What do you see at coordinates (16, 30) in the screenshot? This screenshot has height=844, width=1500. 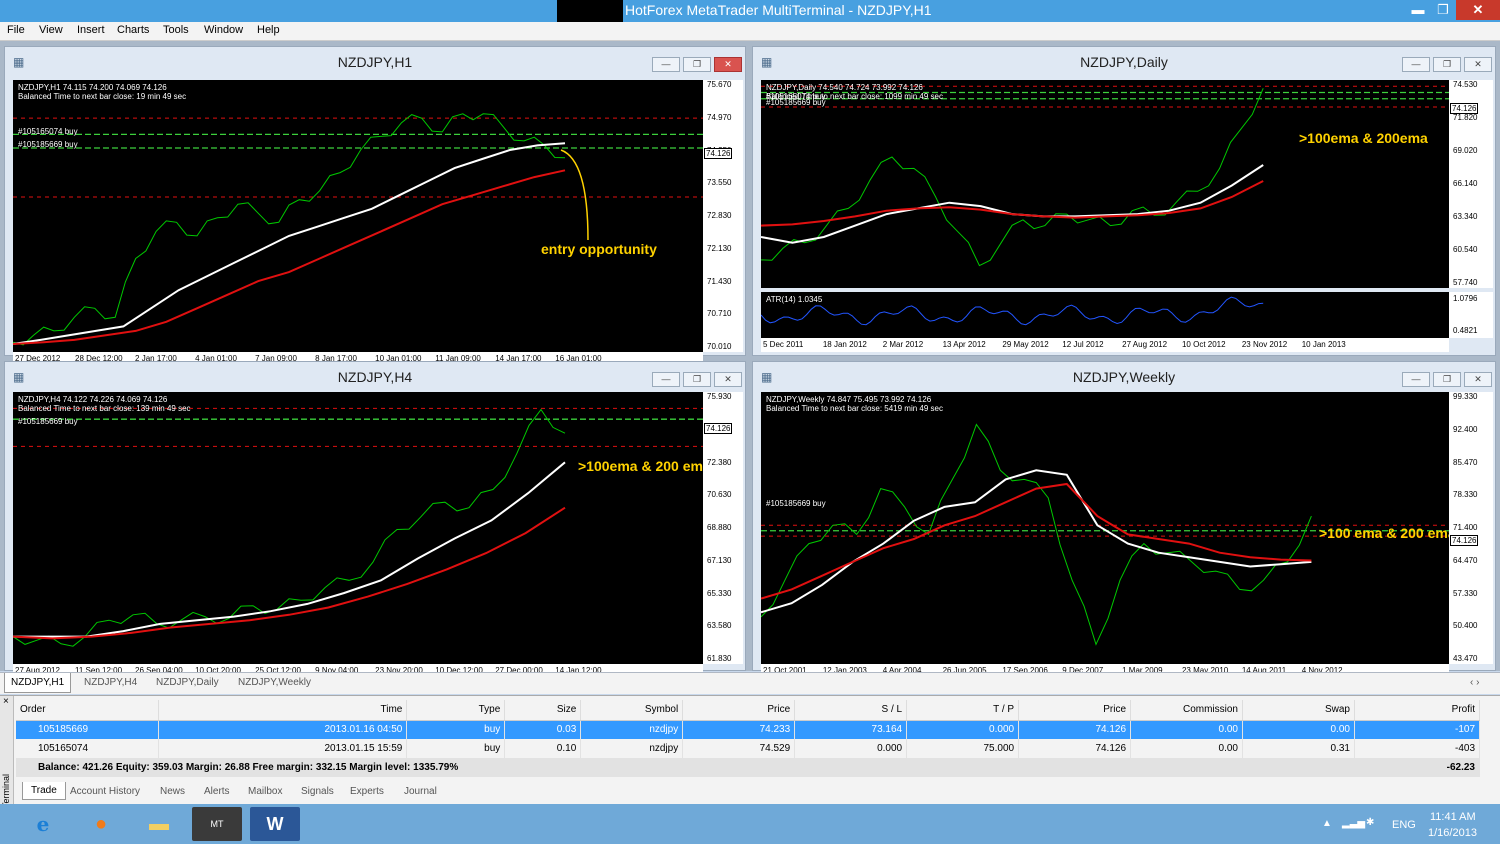 I see `menu-file: File` at bounding box center [16, 30].